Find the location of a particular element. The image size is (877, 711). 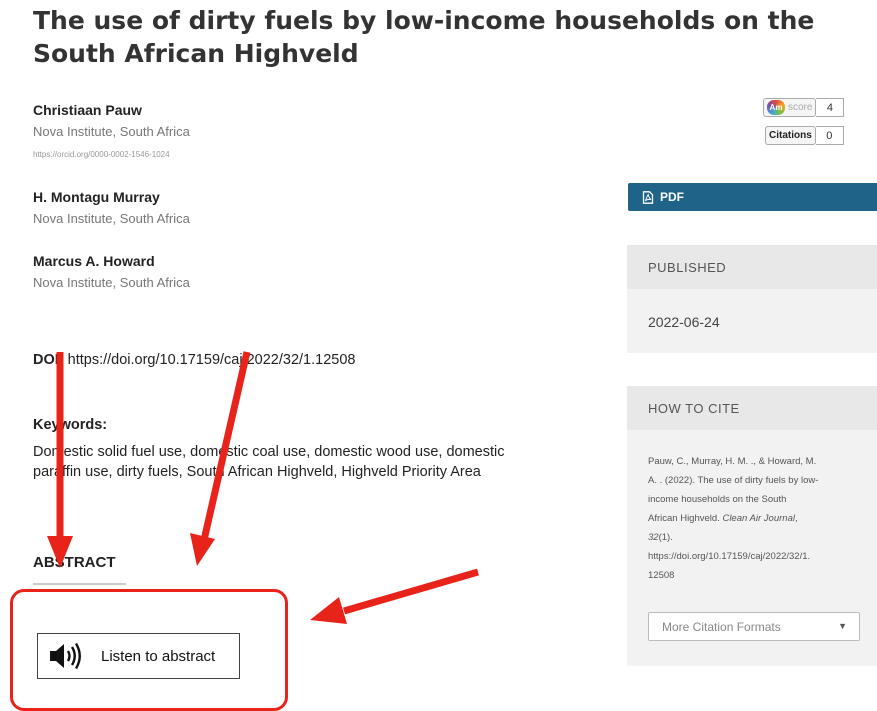

arrow-down-left is located at coordinates (60, 460).